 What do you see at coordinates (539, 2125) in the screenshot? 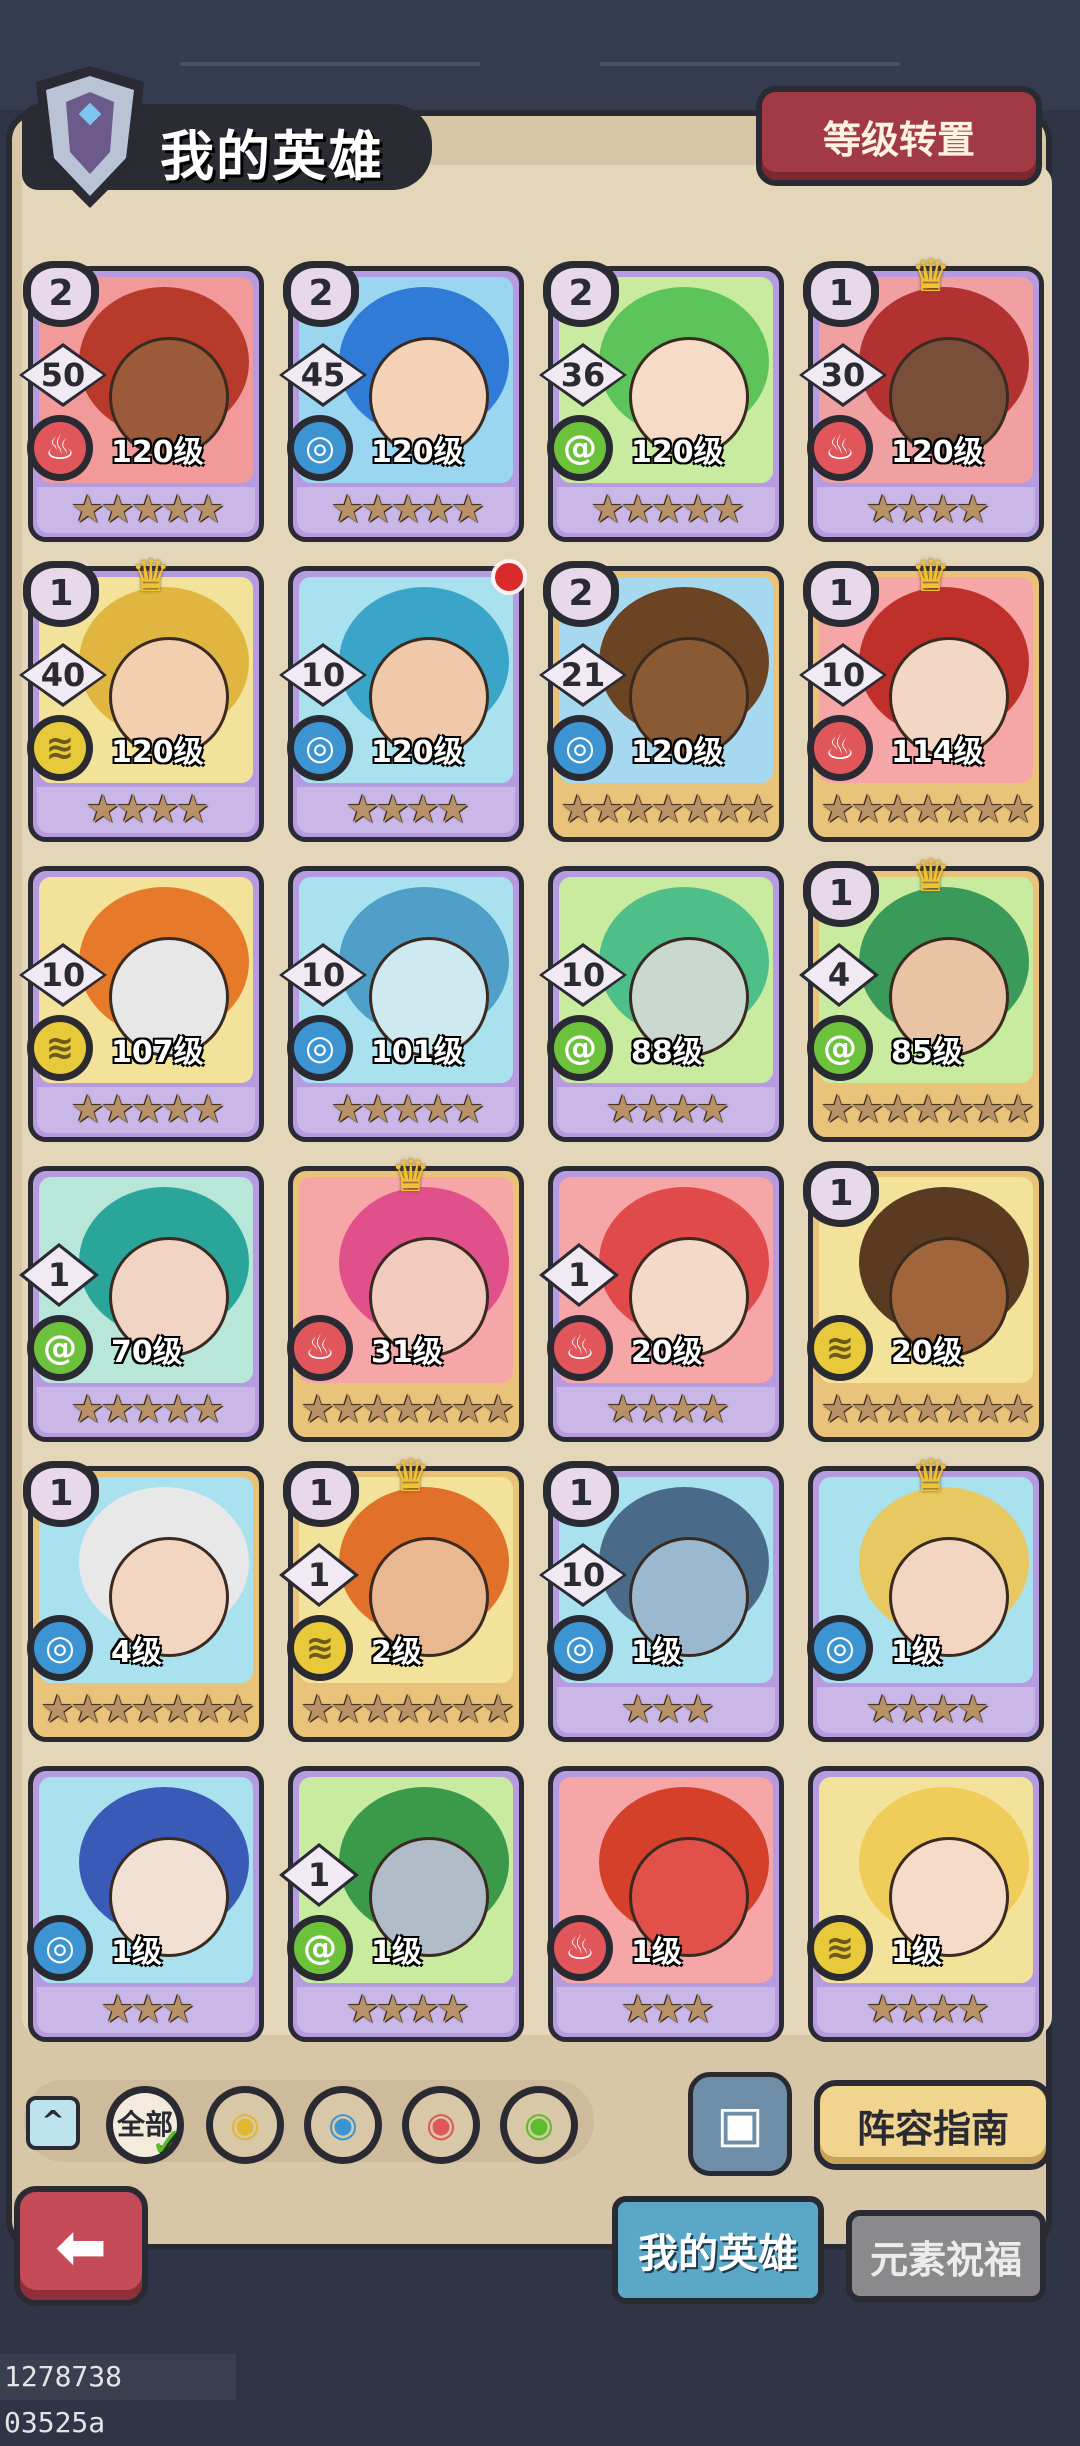
I see `filter-wind: ◉` at bounding box center [539, 2125].